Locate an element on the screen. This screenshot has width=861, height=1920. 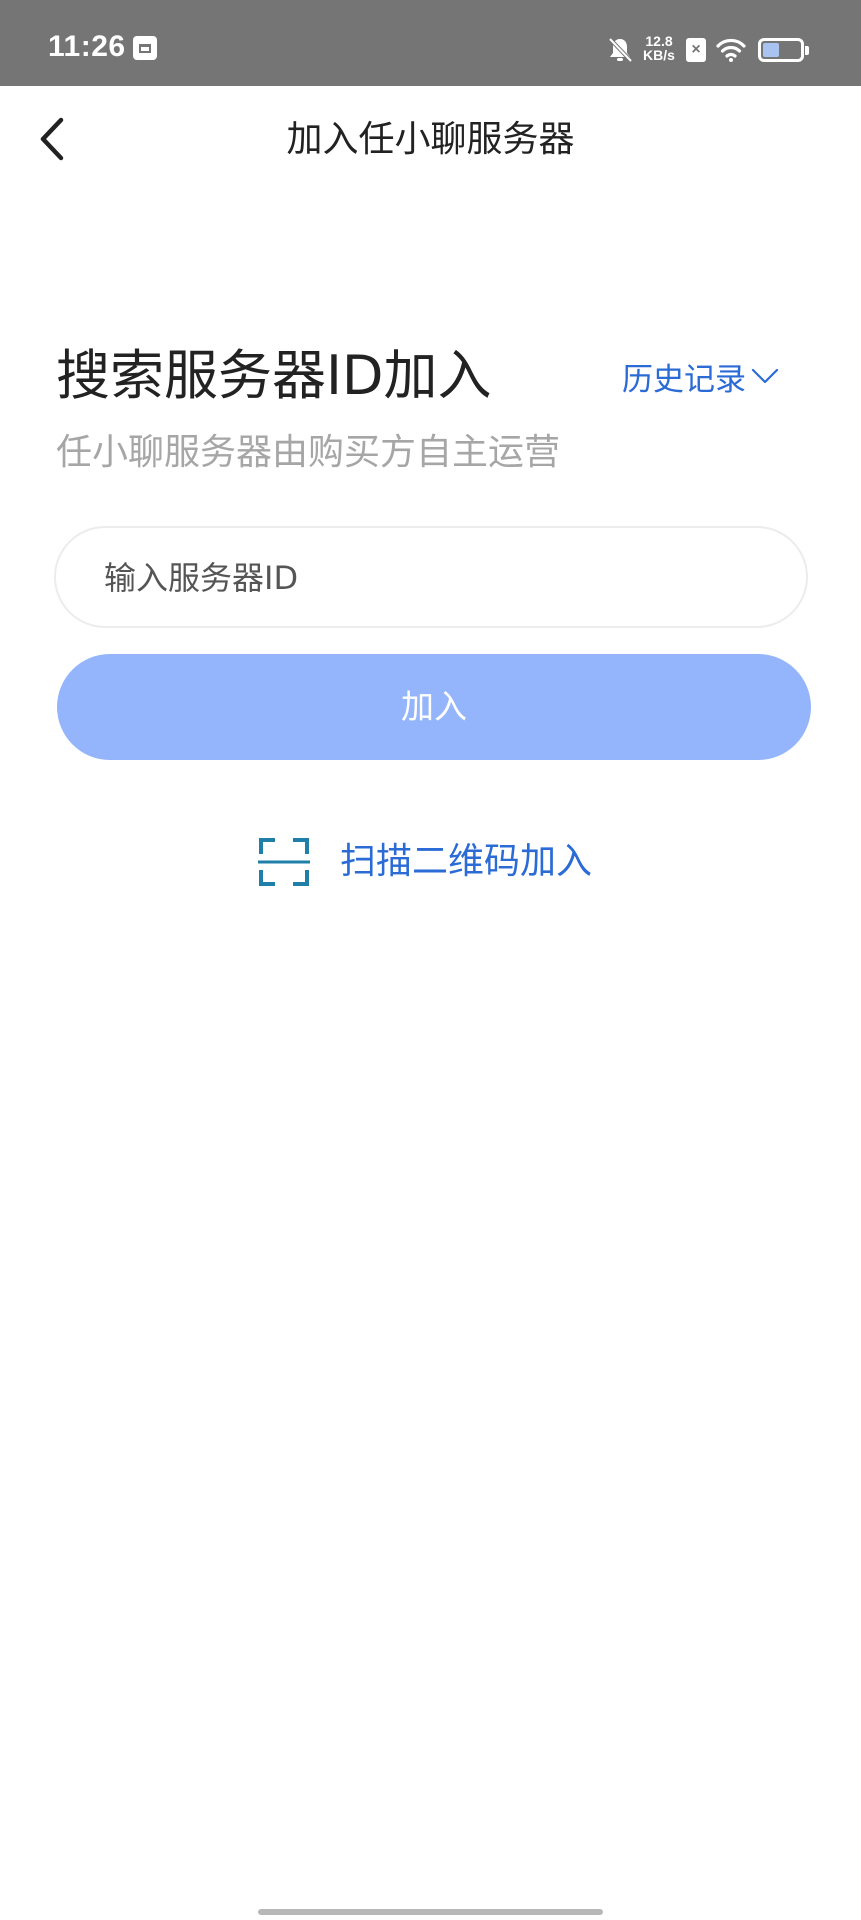
search-subtitle: 任小聊服务器由购买方自主运营 is located at coordinates (308, 452).